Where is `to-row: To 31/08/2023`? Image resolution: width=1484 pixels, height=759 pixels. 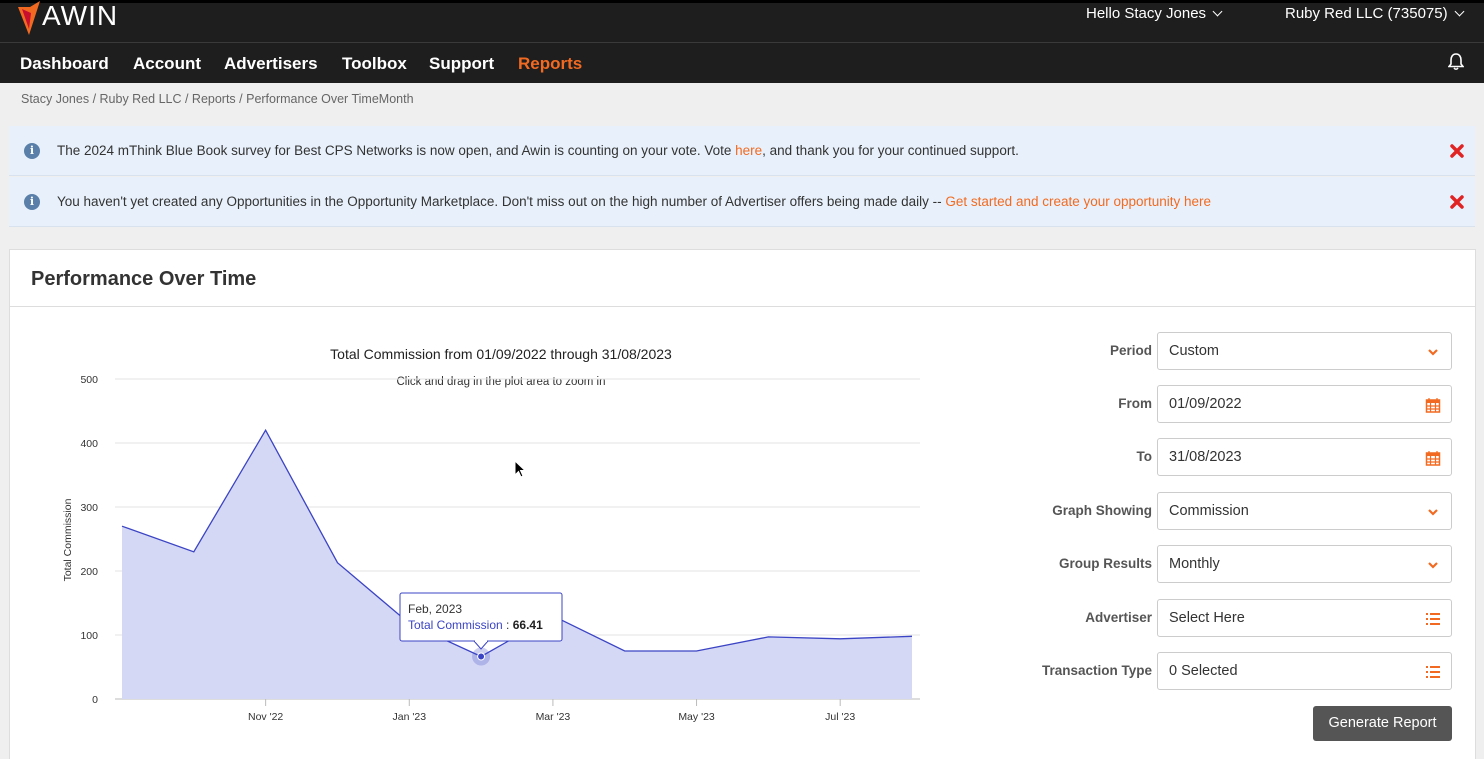
to-row: To 31/08/2023 is located at coordinates (1250, 457).